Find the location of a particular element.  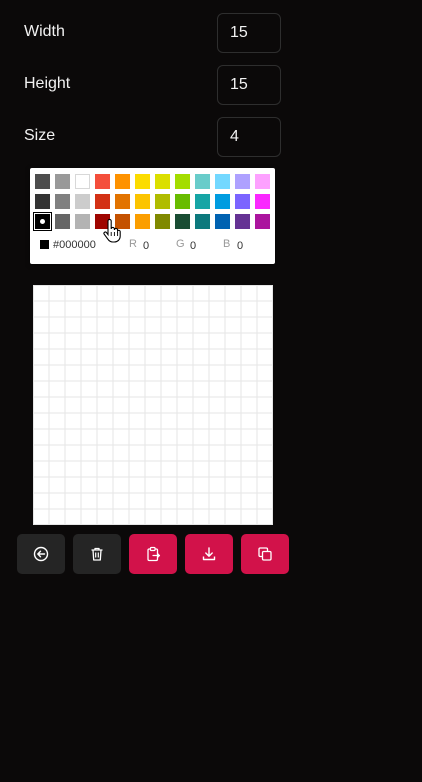

selected-indicator is located at coordinates (42, 221).